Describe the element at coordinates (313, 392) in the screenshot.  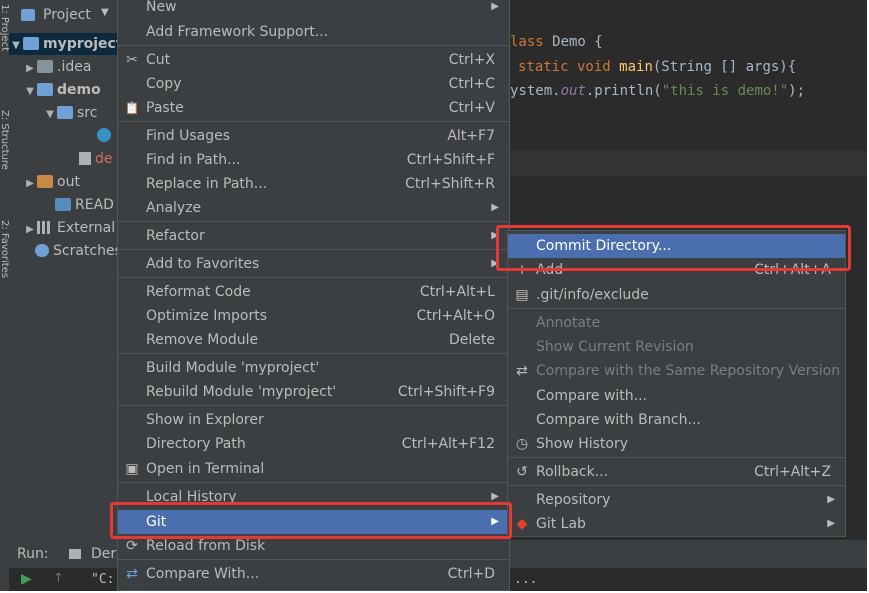
I see `menu-item-rebuild-module: Rebuild Module 'myproject' Ctrl+Shift+F9` at that location.